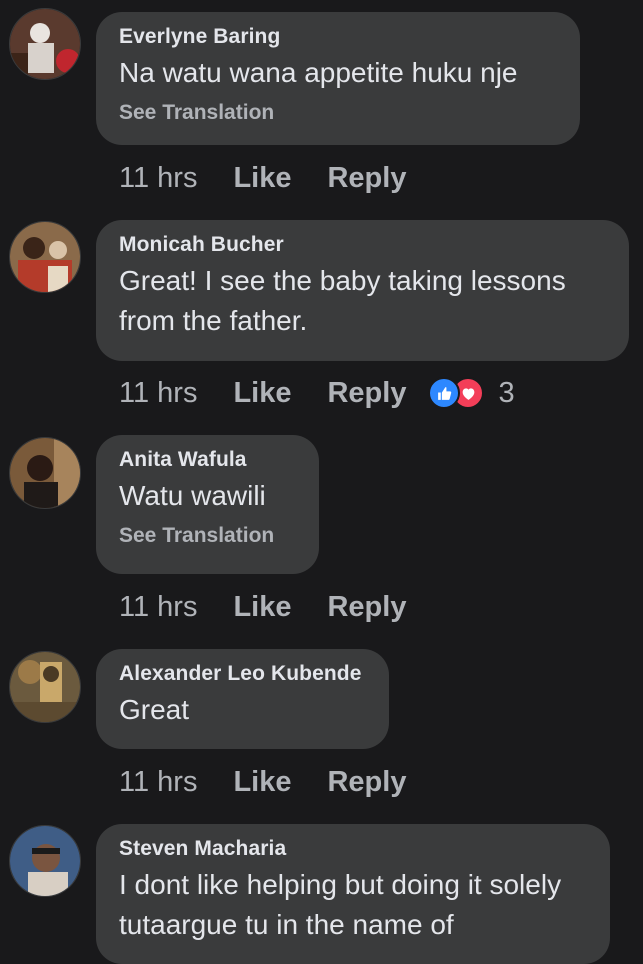 Image resolution: width=643 pixels, height=964 pixels. What do you see at coordinates (362, 245) in the screenshot?
I see `comment-author: Monicah Bucher` at bounding box center [362, 245].